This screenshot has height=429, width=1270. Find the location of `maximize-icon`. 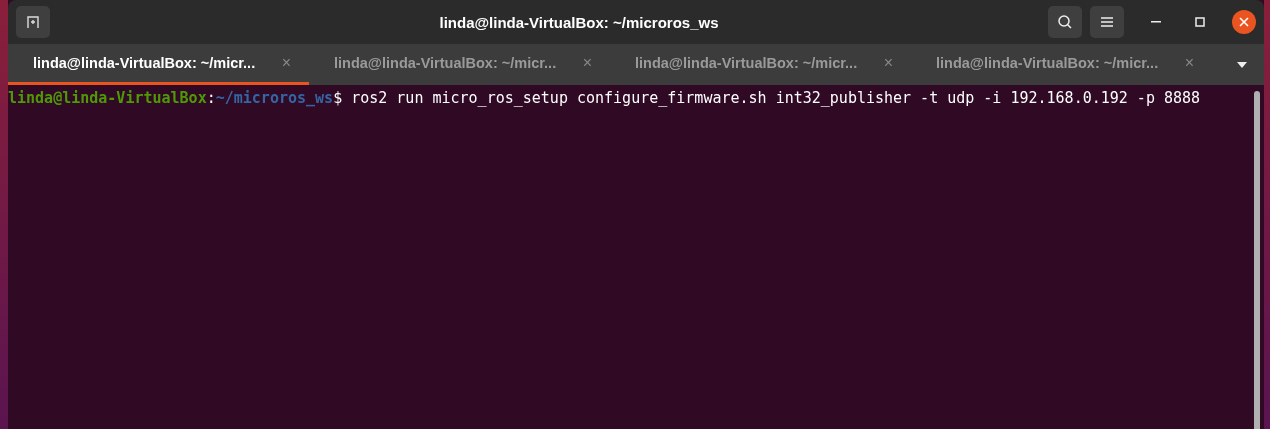

maximize-icon is located at coordinates (1200, 22).